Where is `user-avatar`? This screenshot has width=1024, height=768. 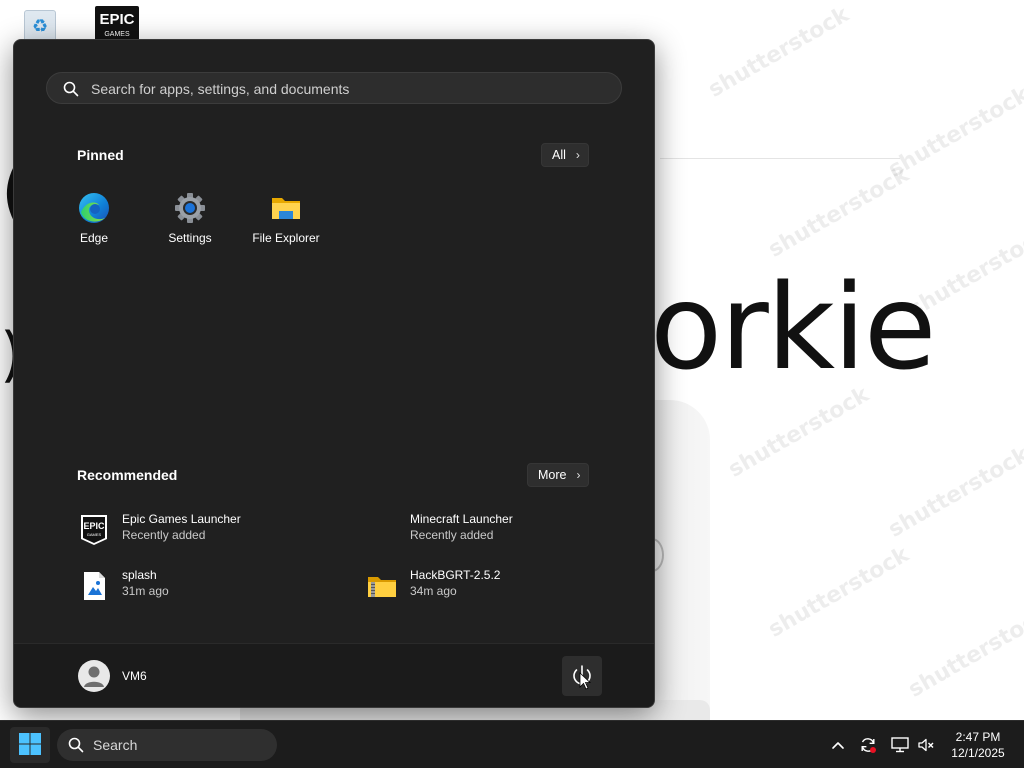
user-avatar is located at coordinates (94, 676).